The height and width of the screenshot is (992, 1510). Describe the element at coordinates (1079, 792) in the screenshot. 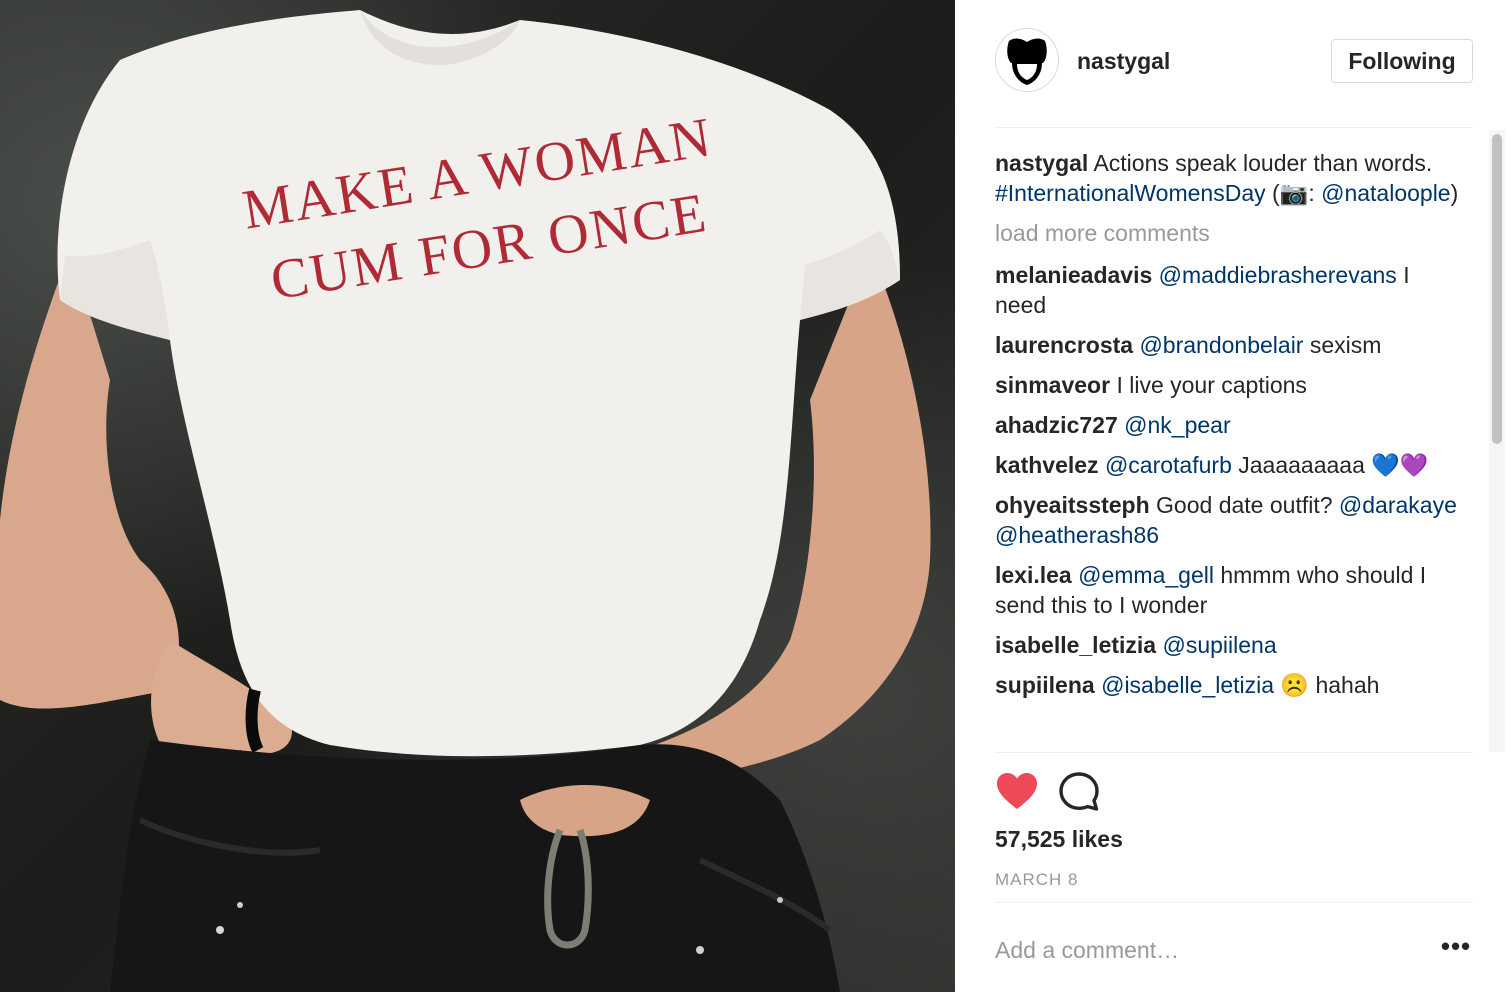

I see `comment-bubble-icon` at that location.